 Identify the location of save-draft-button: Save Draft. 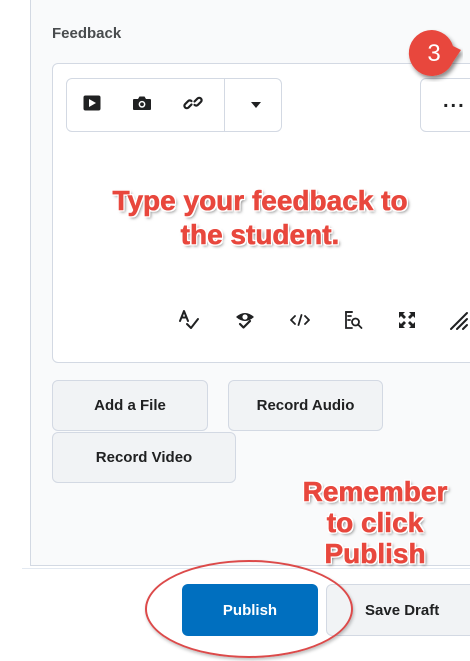
(398, 610).